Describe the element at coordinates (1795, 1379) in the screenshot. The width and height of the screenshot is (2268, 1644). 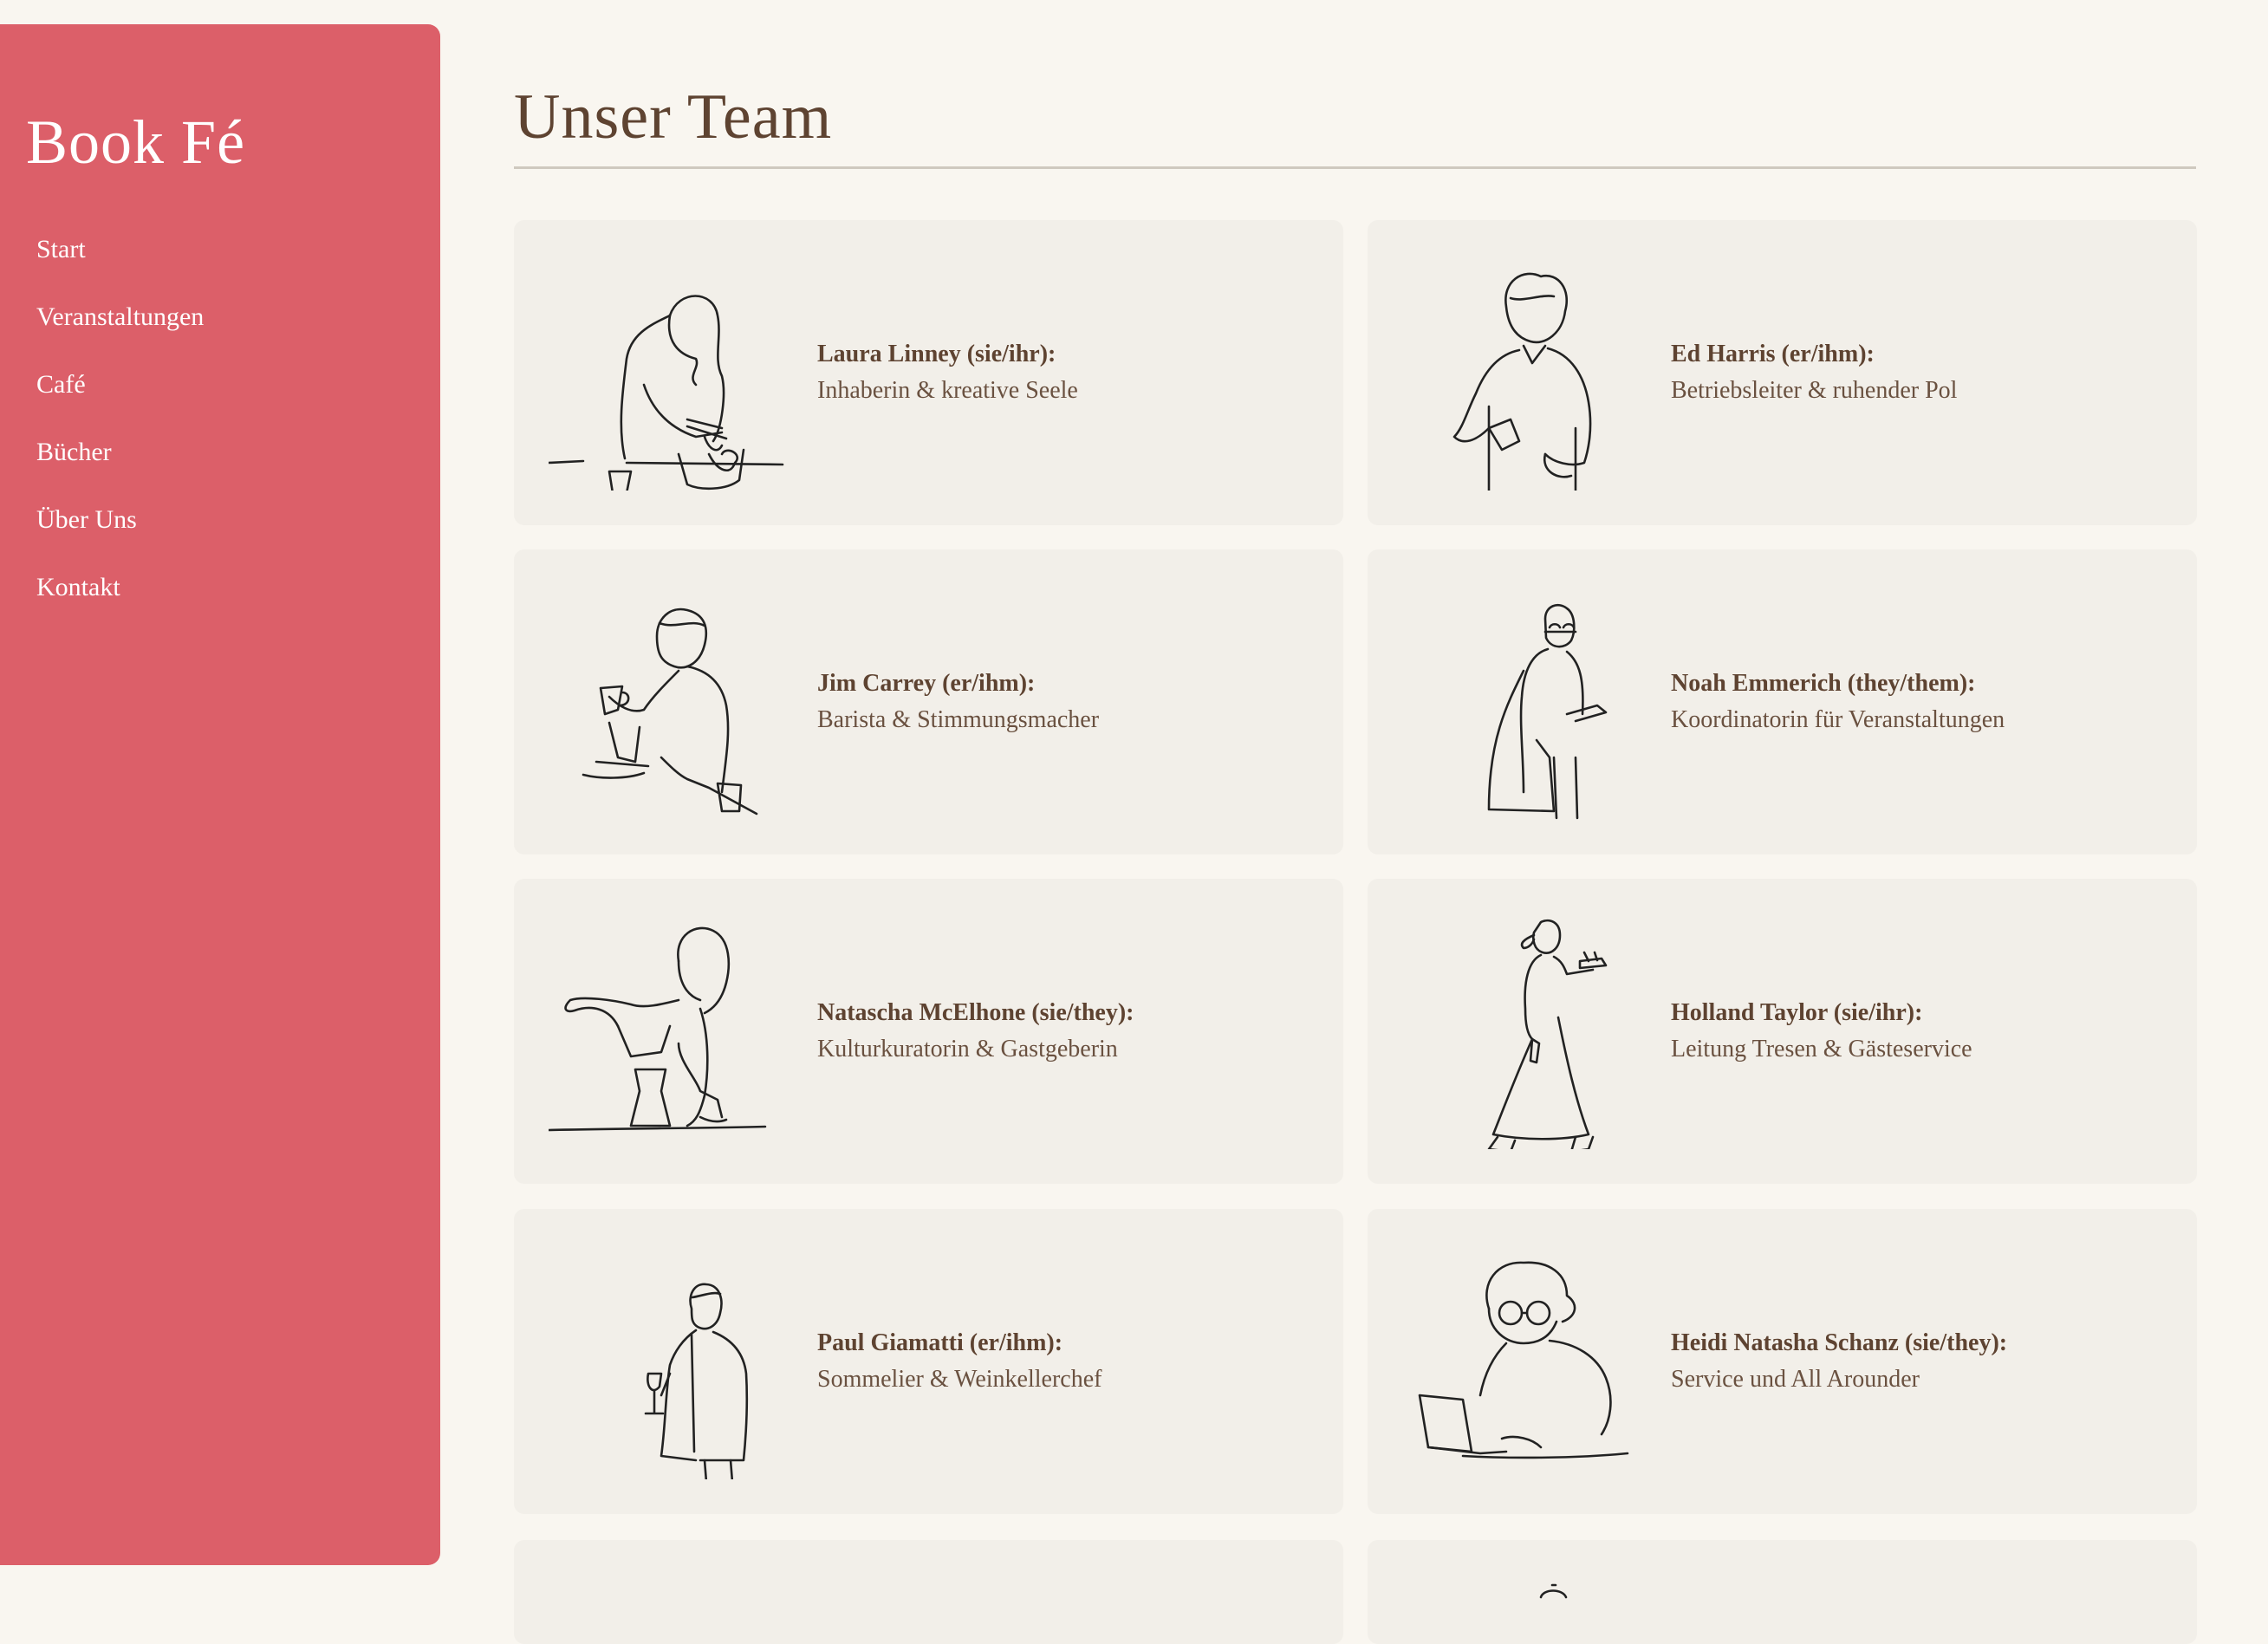
I see `member-role: Service und All Arounder` at that location.